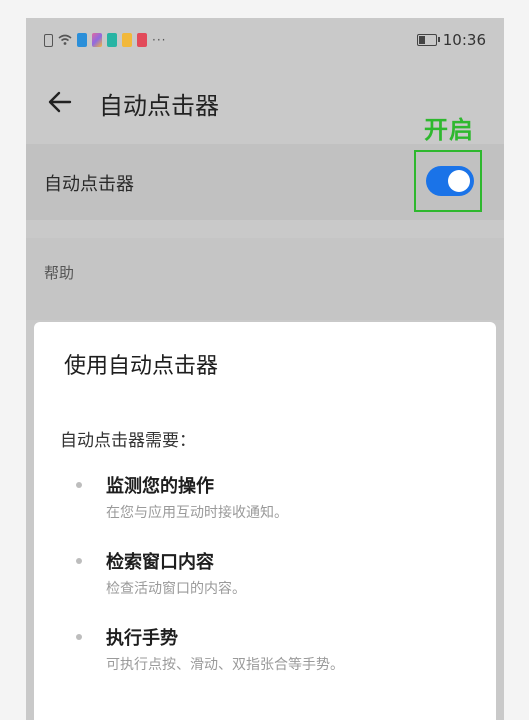 This screenshot has width=529, height=720. I want to click on dialog-intro: 自动点击器需要：, so click(128, 441).